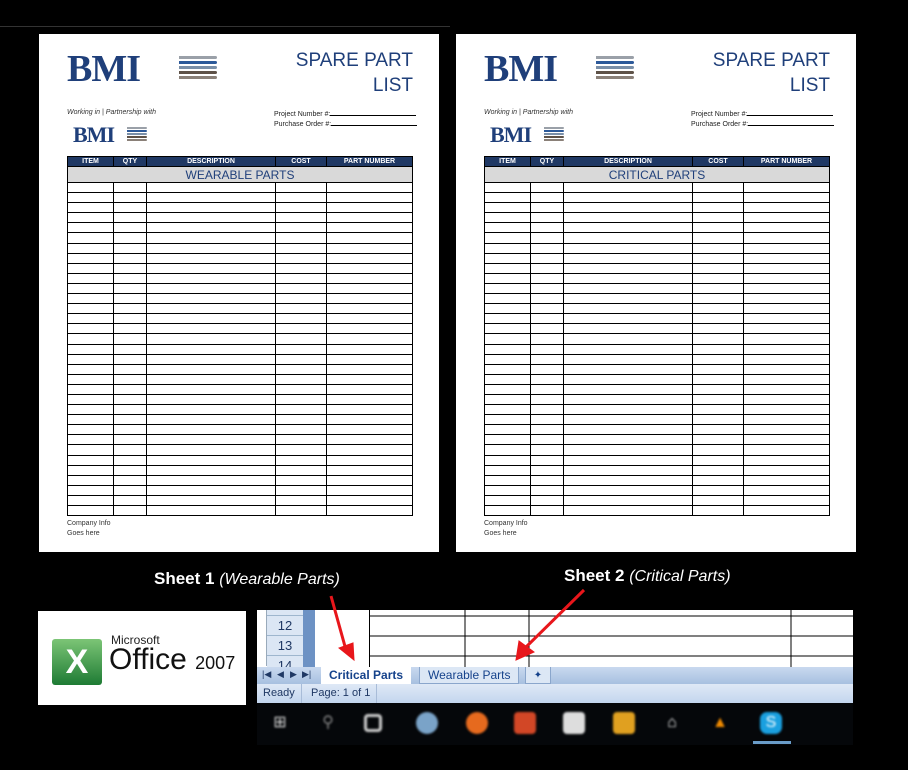  What do you see at coordinates (285, 626) in the screenshot?
I see `row-header: 12` at bounding box center [285, 626].